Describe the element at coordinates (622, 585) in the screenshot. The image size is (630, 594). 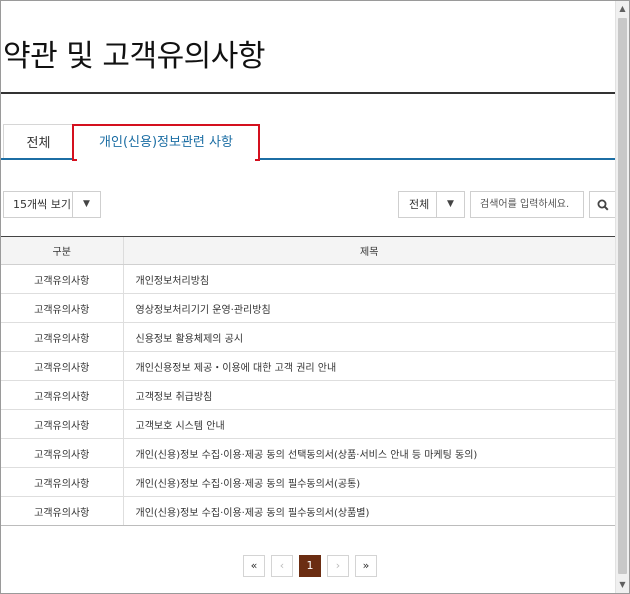
I see `scroll-down-arrow-icon: ▼` at that location.